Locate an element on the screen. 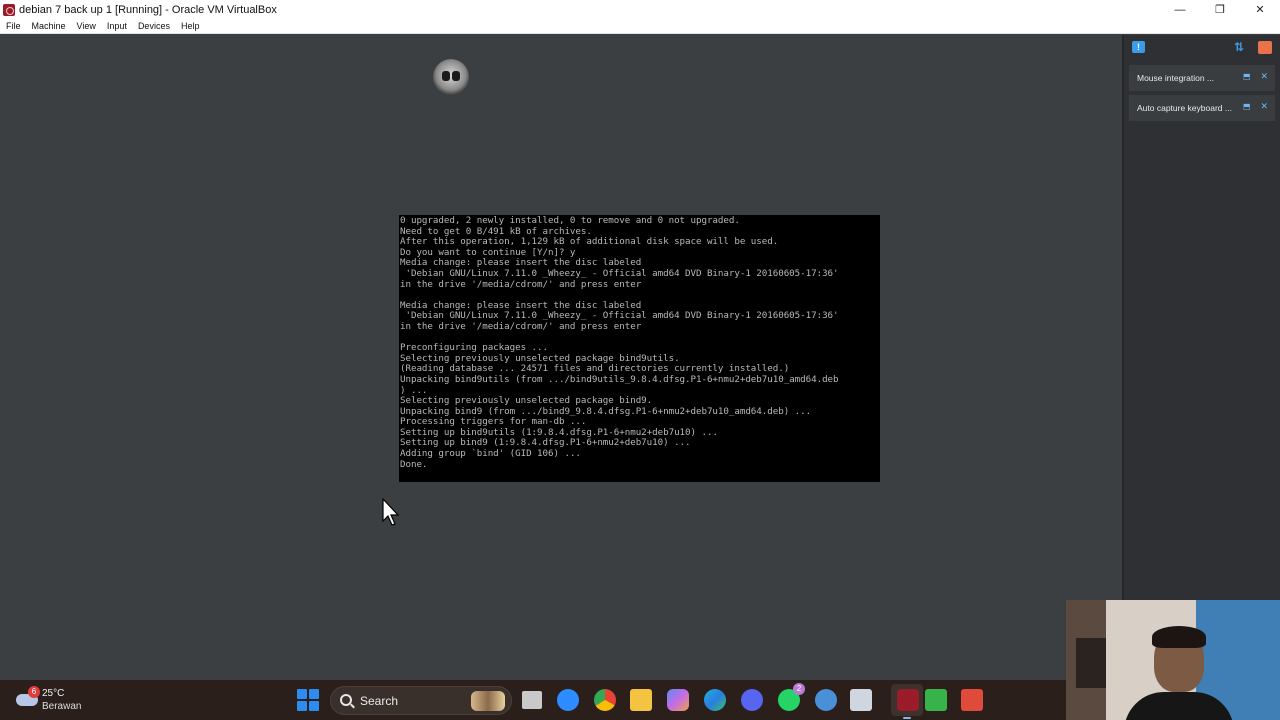 The image size is (1280, 720). webcam-background-shelf is located at coordinates (1091, 663).